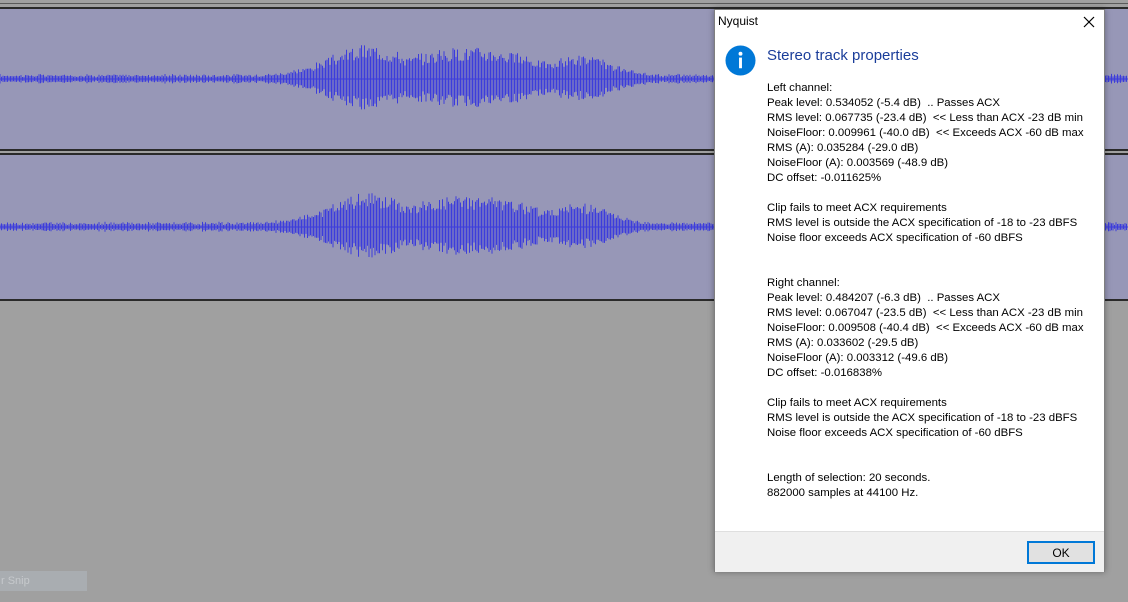  What do you see at coordinates (843, 148) in the screenshot?
I see `left-rms-a: RMS (A): 0.035284 (-29.0 dB)` at bounding box center [843, 148].